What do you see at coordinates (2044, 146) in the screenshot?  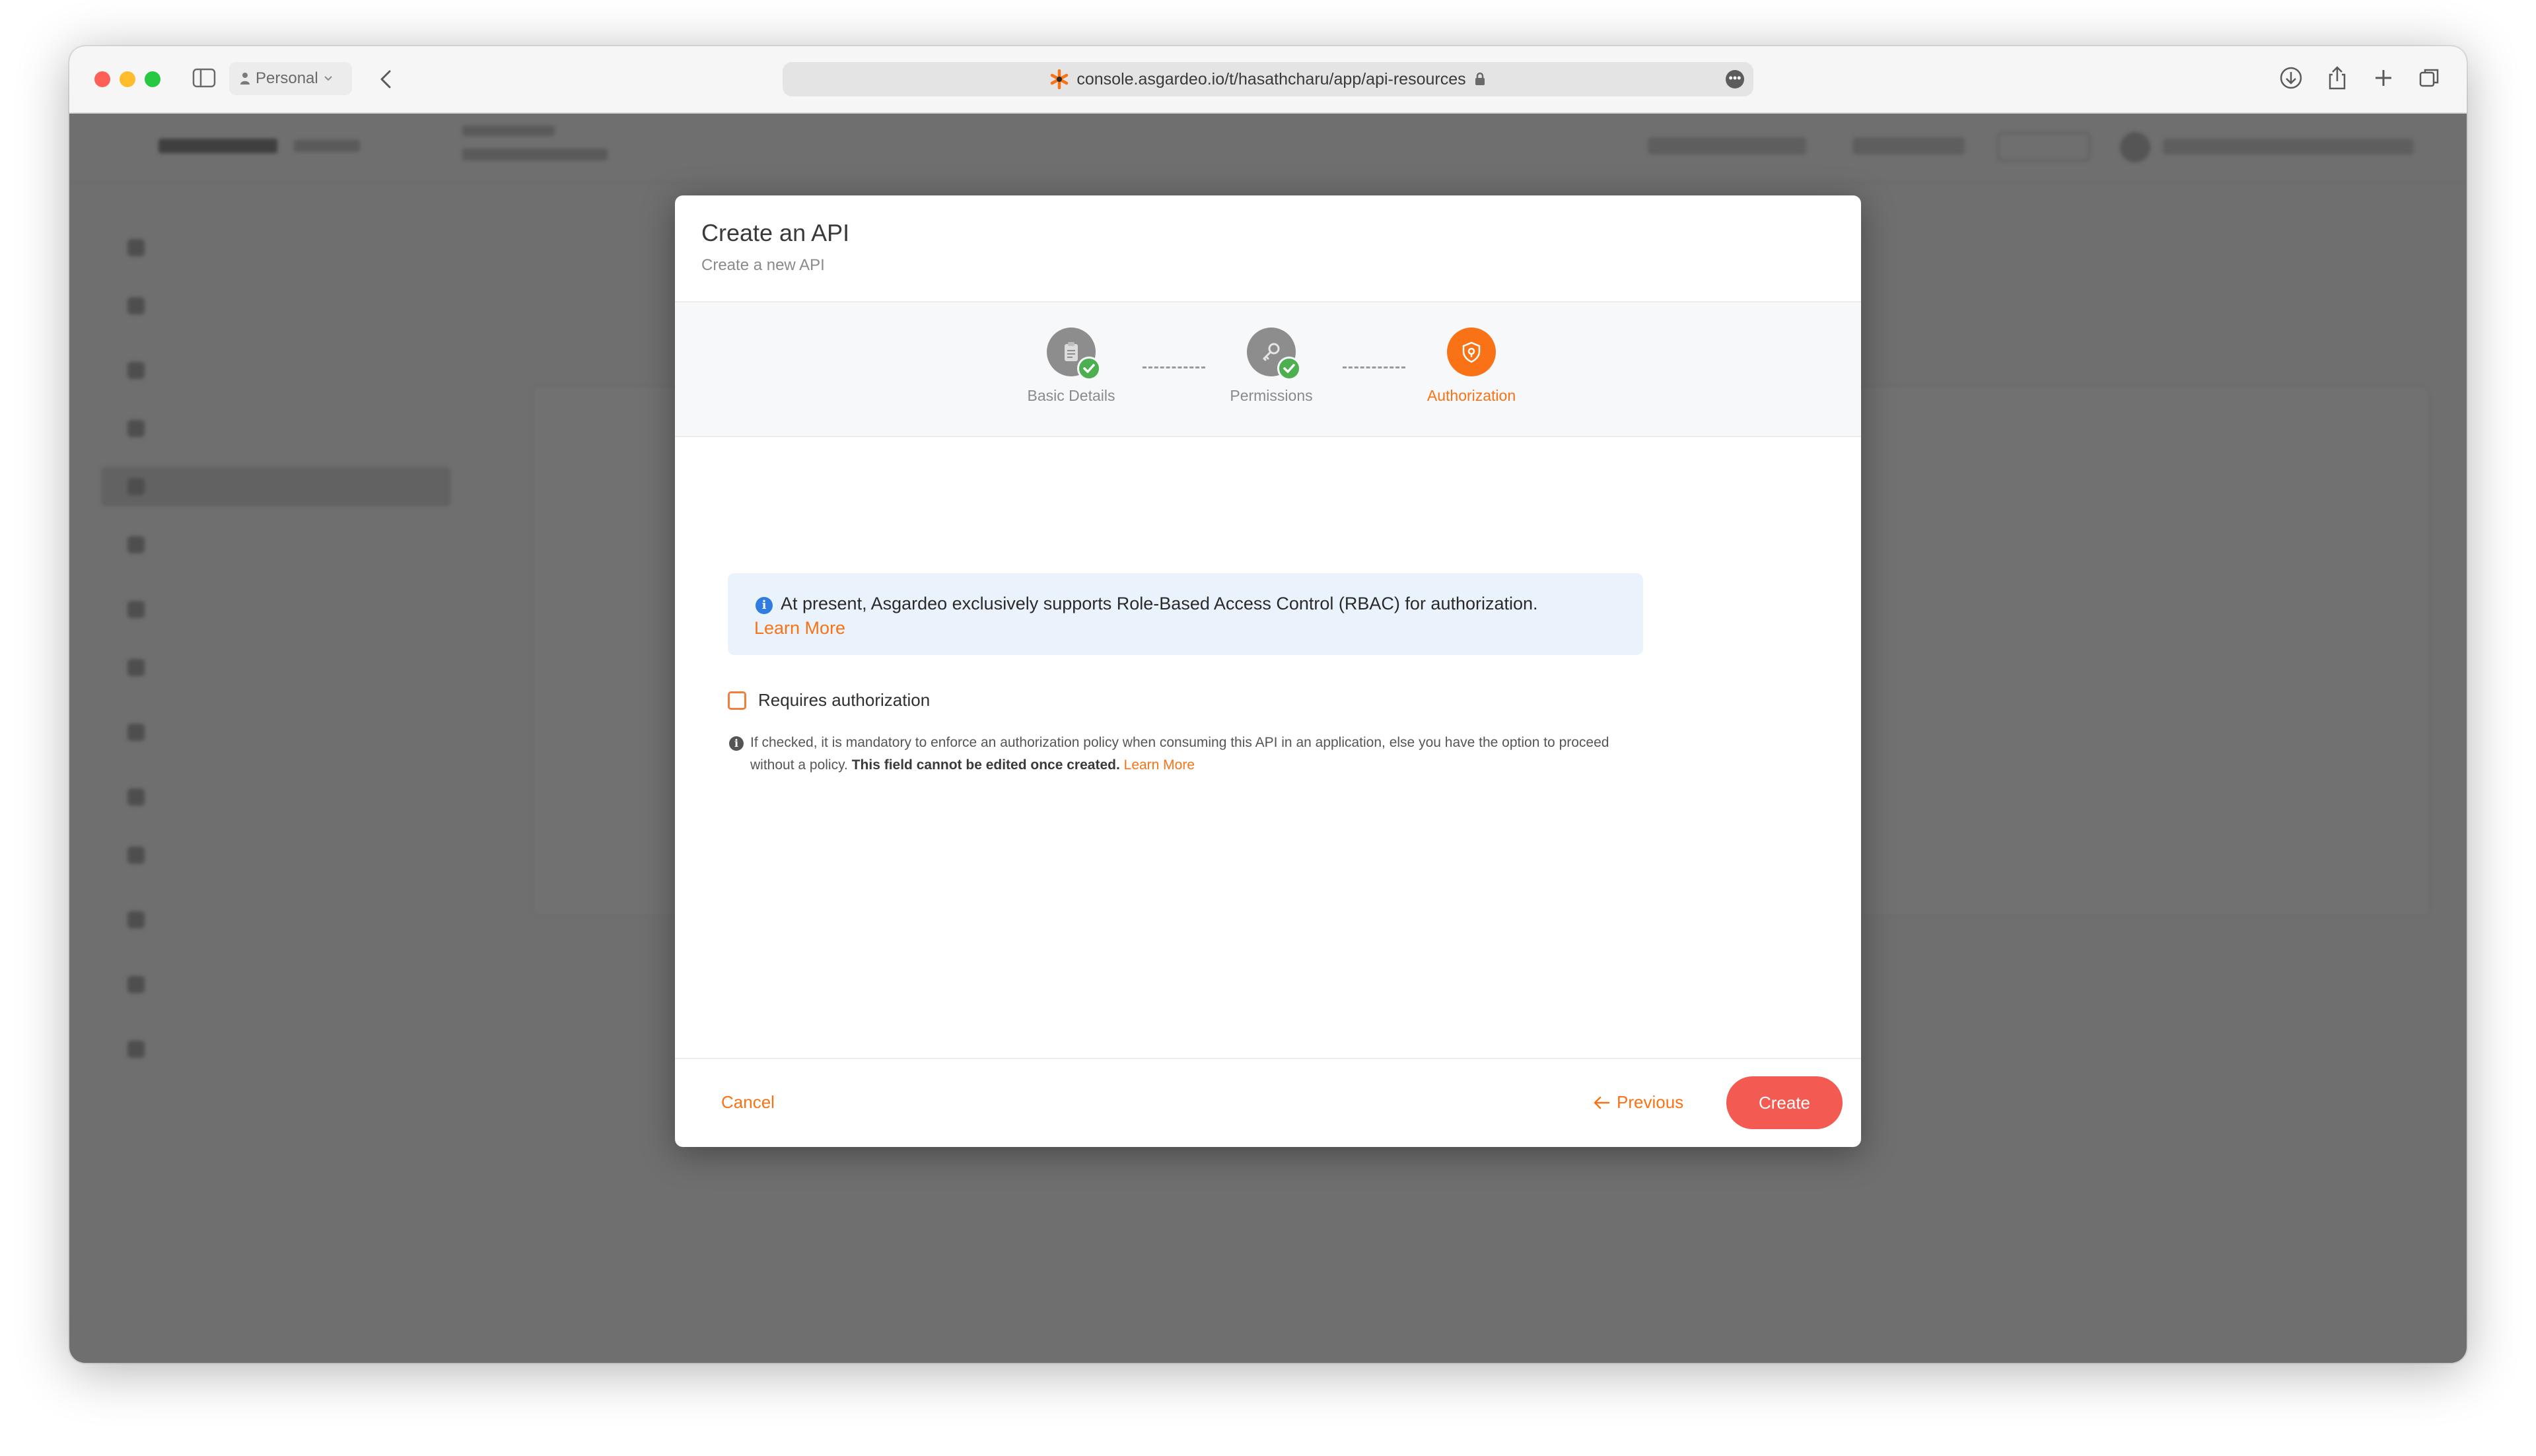 I see `upgrade-button` at bounding box center [2044, 146].